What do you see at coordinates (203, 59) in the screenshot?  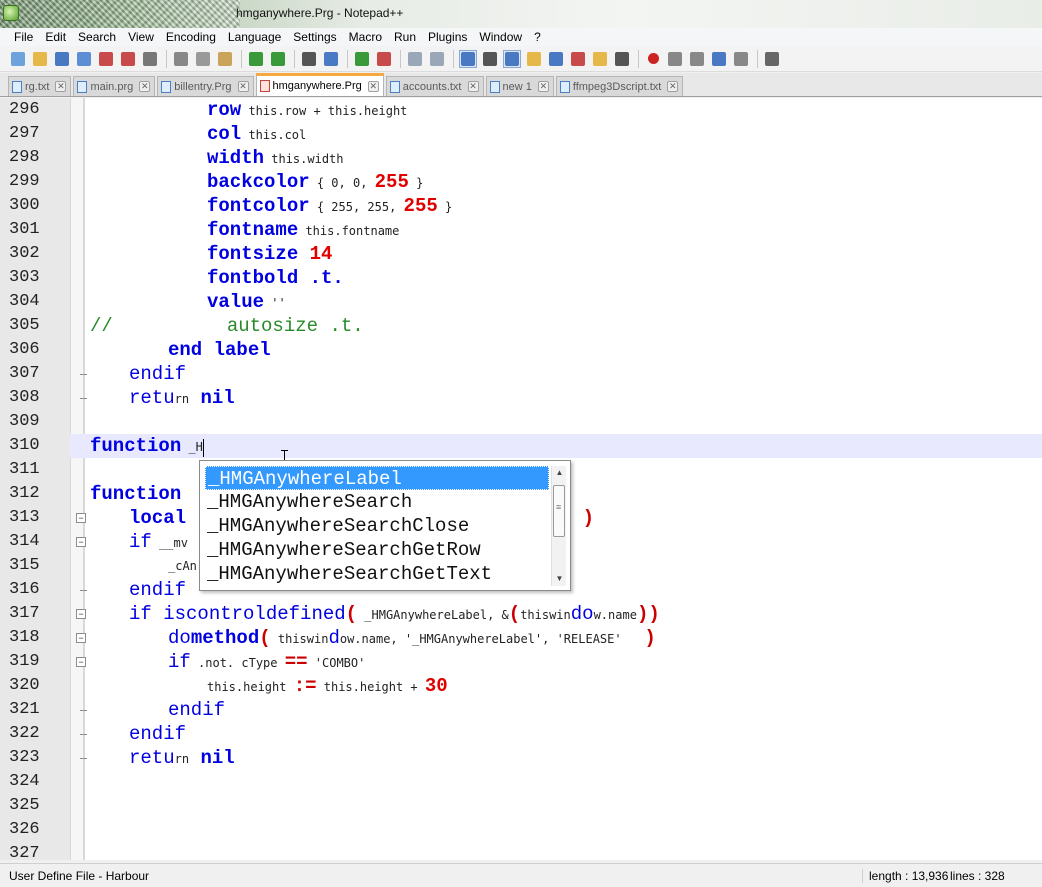 I see `copy-icon` at bounding box center [203, 59].